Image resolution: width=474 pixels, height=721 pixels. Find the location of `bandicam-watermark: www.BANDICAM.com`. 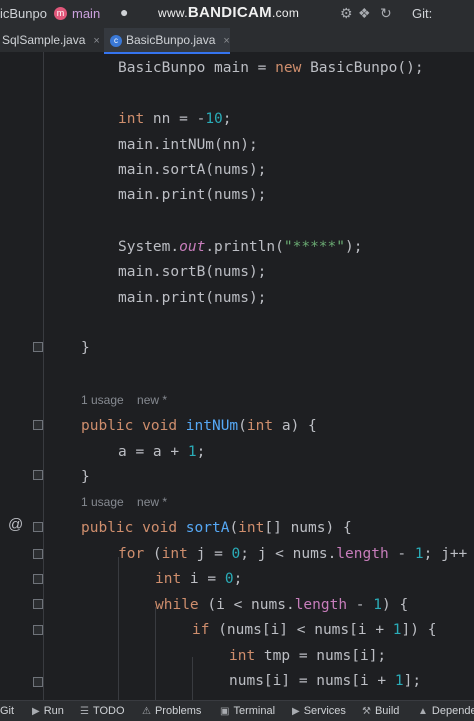

bandicam-watermark: www.BANDICAM.com is located at coordinates (228, 12).